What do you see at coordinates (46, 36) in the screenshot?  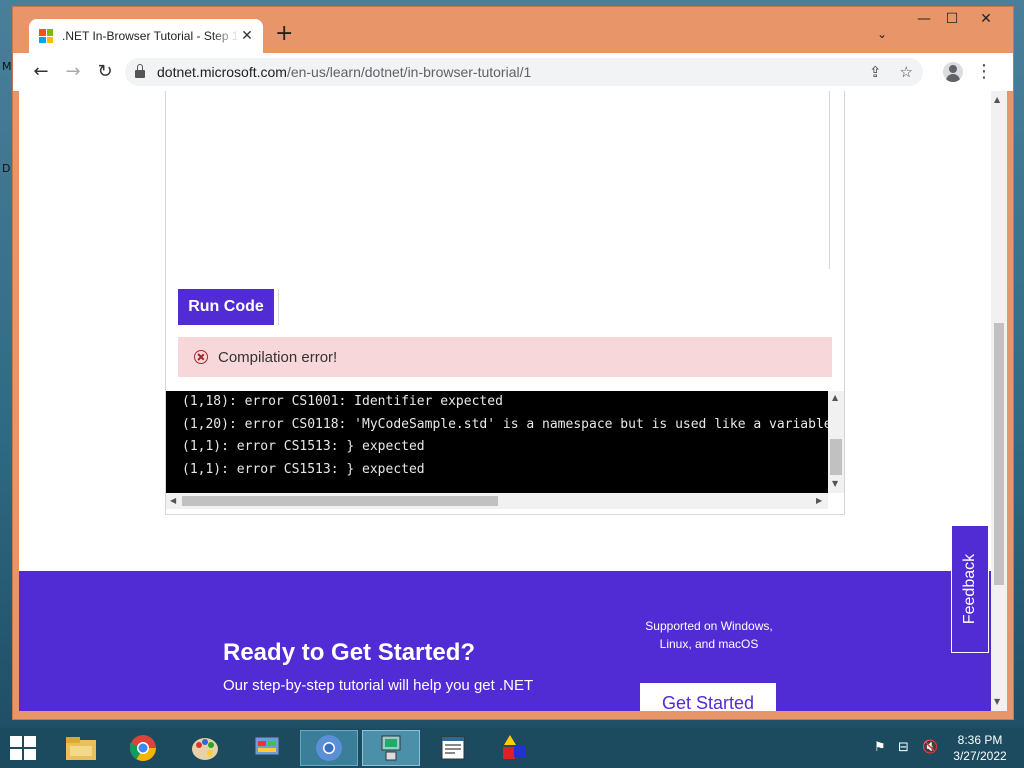 I see `microsoft-logo-icon` at bounding box center [46, 36].